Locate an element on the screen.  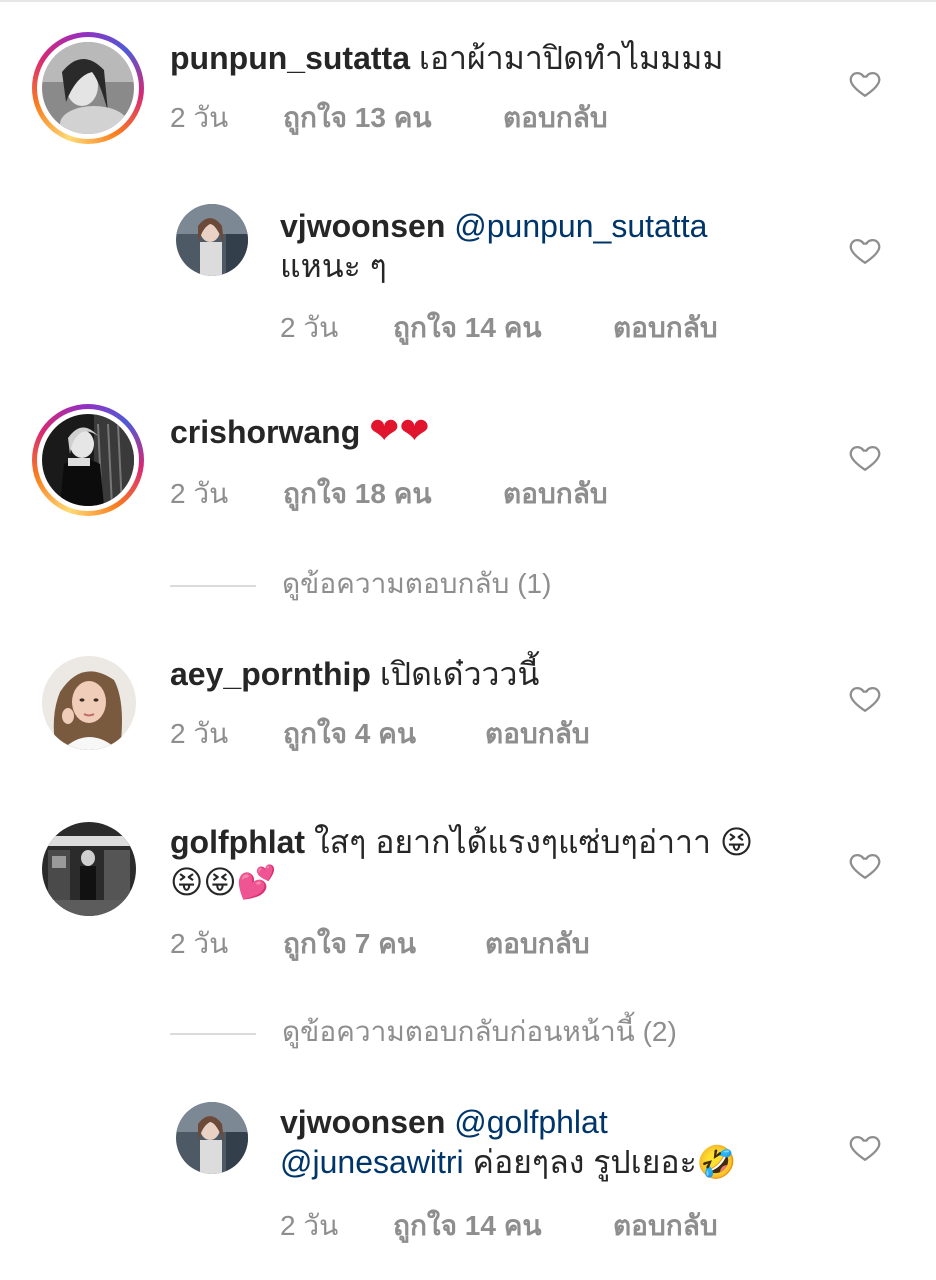
comment-body: ค่อยๆลง รูปเยอะ🤣 is located at coordinates (604, 1162).